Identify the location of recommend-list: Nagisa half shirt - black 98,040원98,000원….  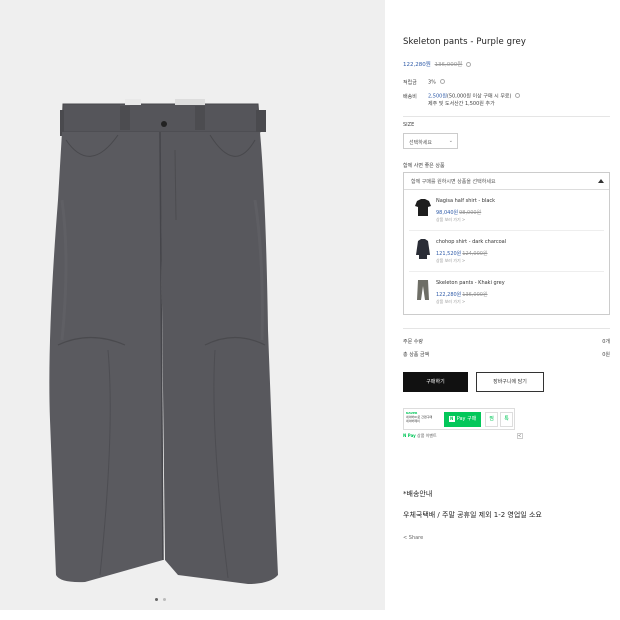
(506, 252).